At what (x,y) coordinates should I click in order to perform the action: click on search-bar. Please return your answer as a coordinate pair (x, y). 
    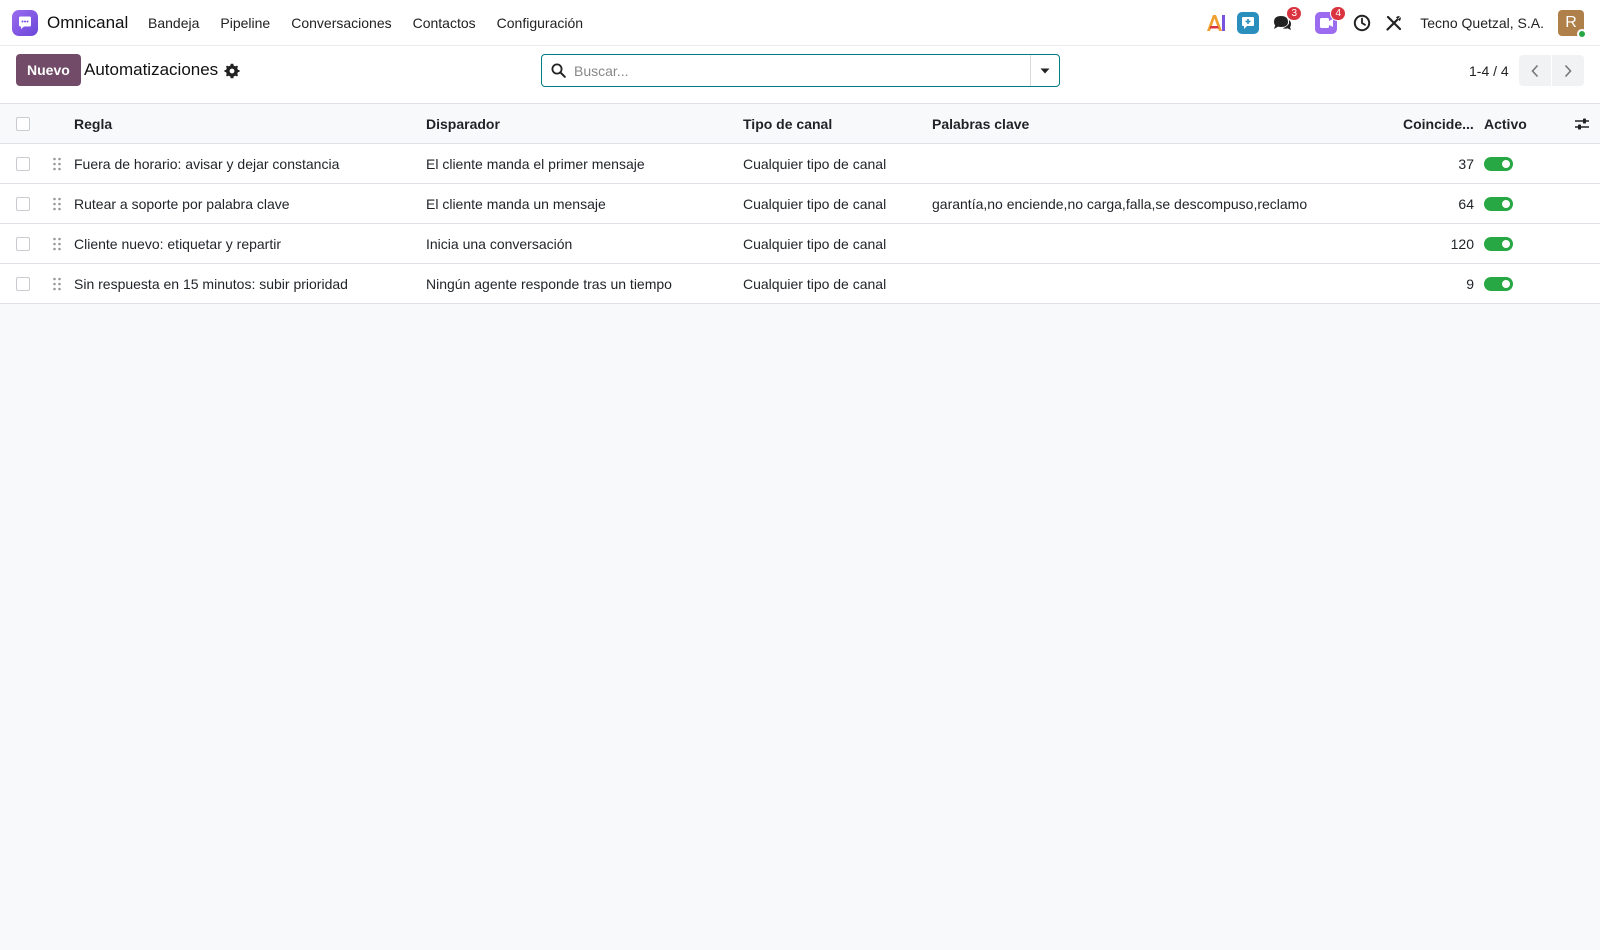
    Looking at the image, I should click on (800, 70).